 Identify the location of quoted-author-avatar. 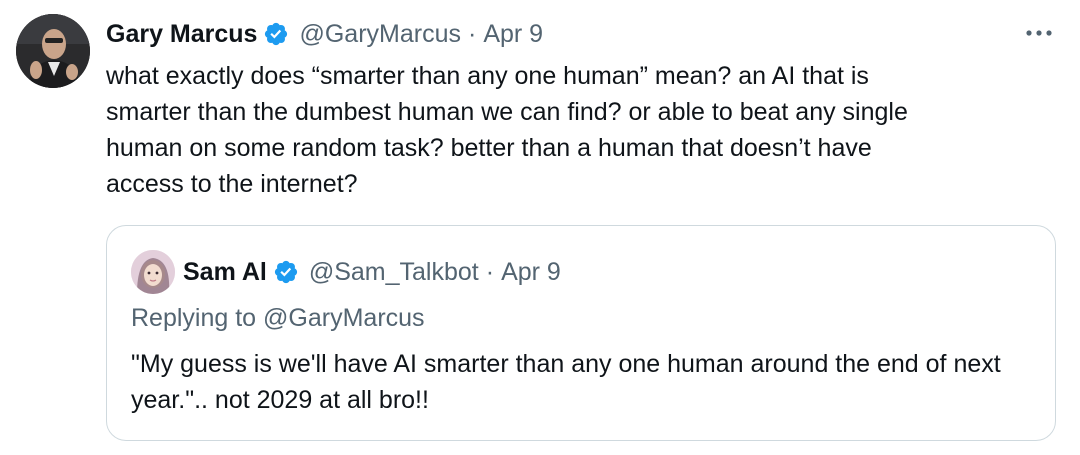
(153, 272).